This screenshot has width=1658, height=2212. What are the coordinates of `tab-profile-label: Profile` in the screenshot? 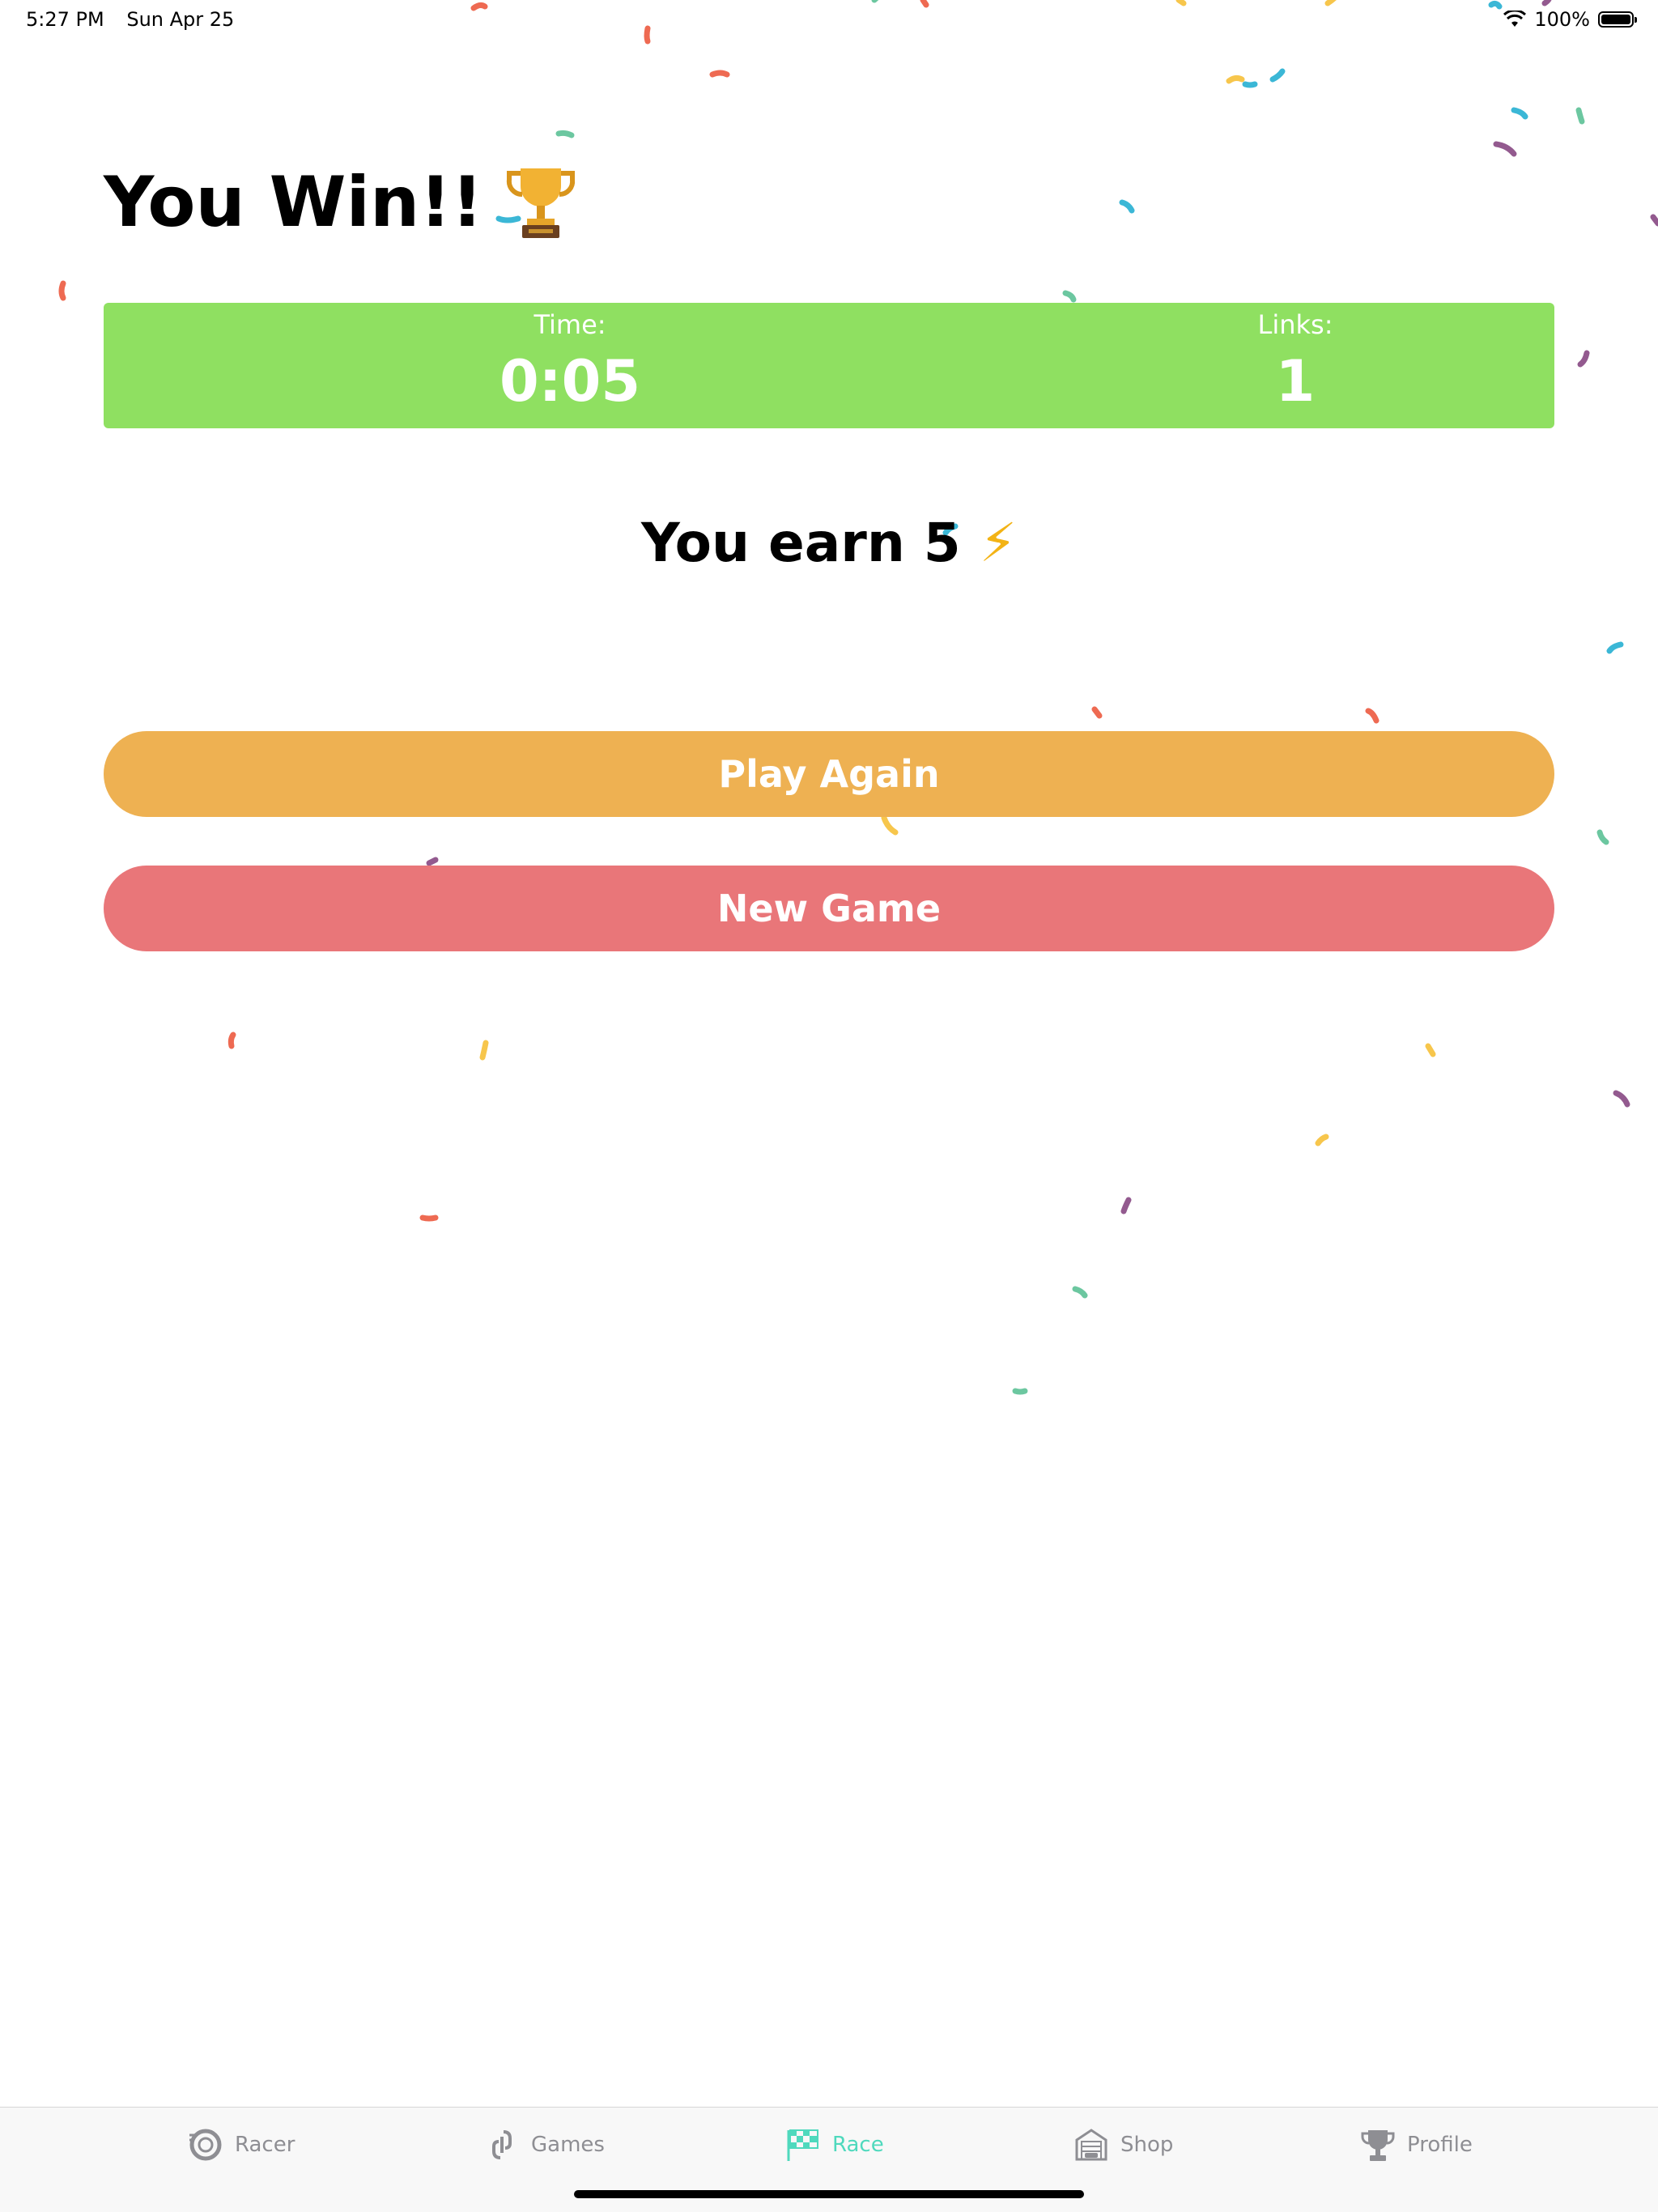 It's located at (1440, 2145).